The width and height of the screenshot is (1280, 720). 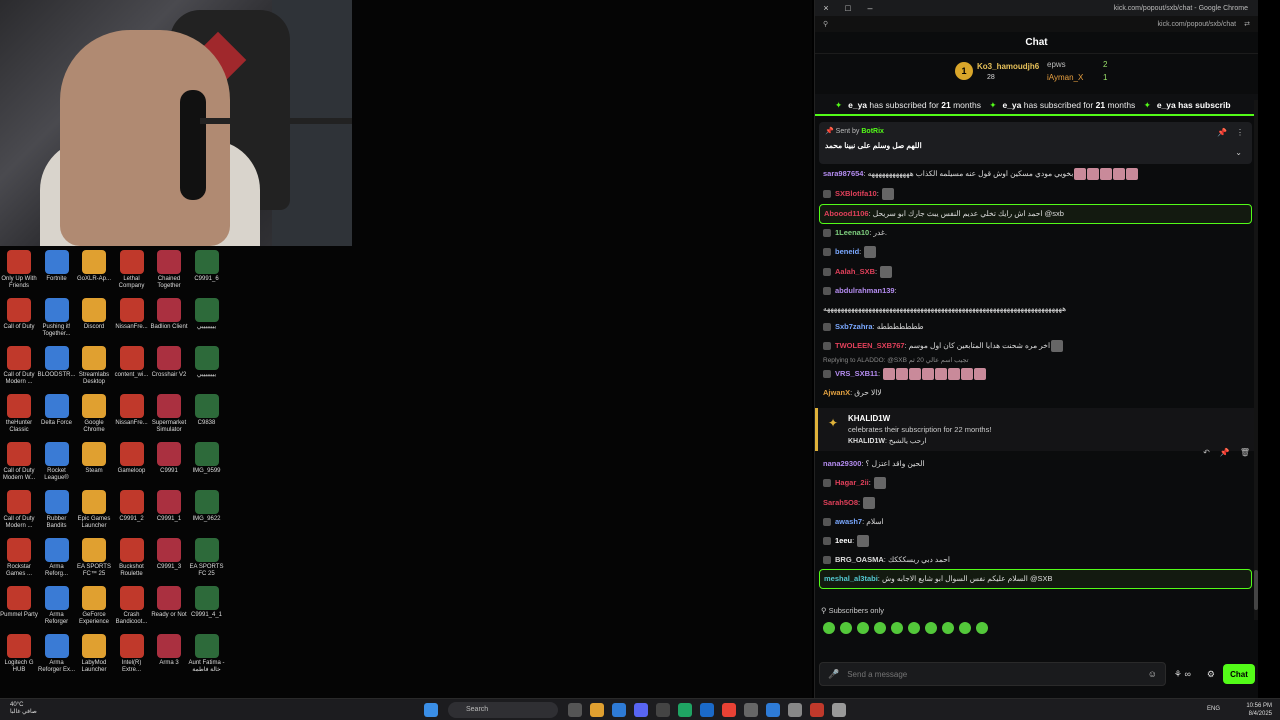 I want to click on desktop-icon: theHunter Classic, so click(x=19, y=414).